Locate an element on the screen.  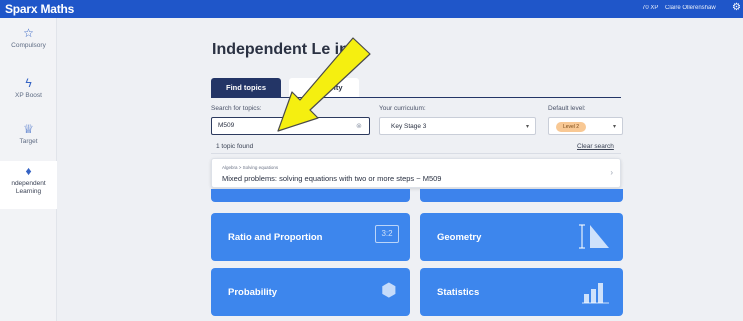
search-input-value: M509 is located at coordinates (226, 125).